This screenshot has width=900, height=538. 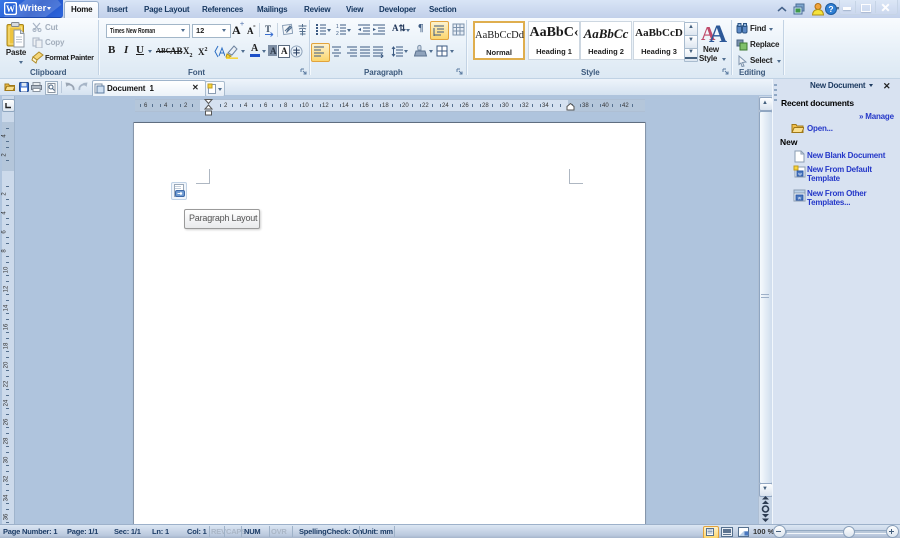 I want to click on svg-text: 1, so click(x=337, y=27).